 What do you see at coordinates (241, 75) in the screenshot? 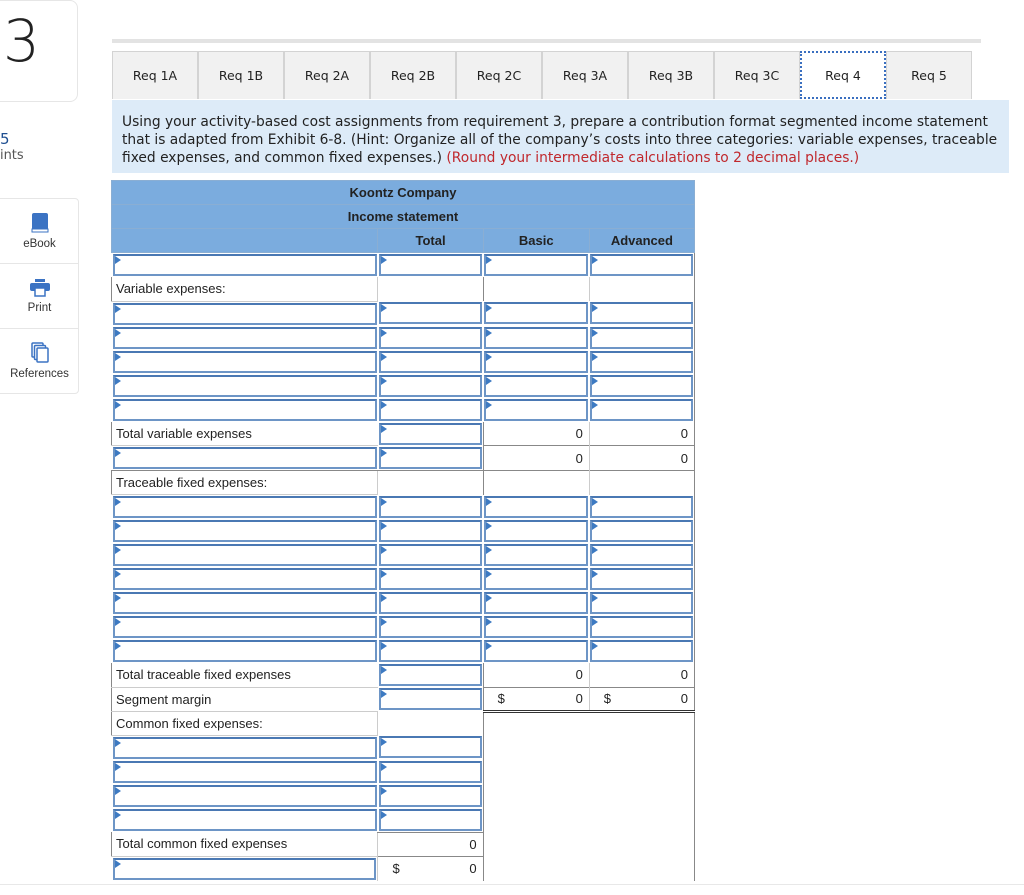
I see `tab-req-1b: Req 1B` at bounding box center [241, 75].